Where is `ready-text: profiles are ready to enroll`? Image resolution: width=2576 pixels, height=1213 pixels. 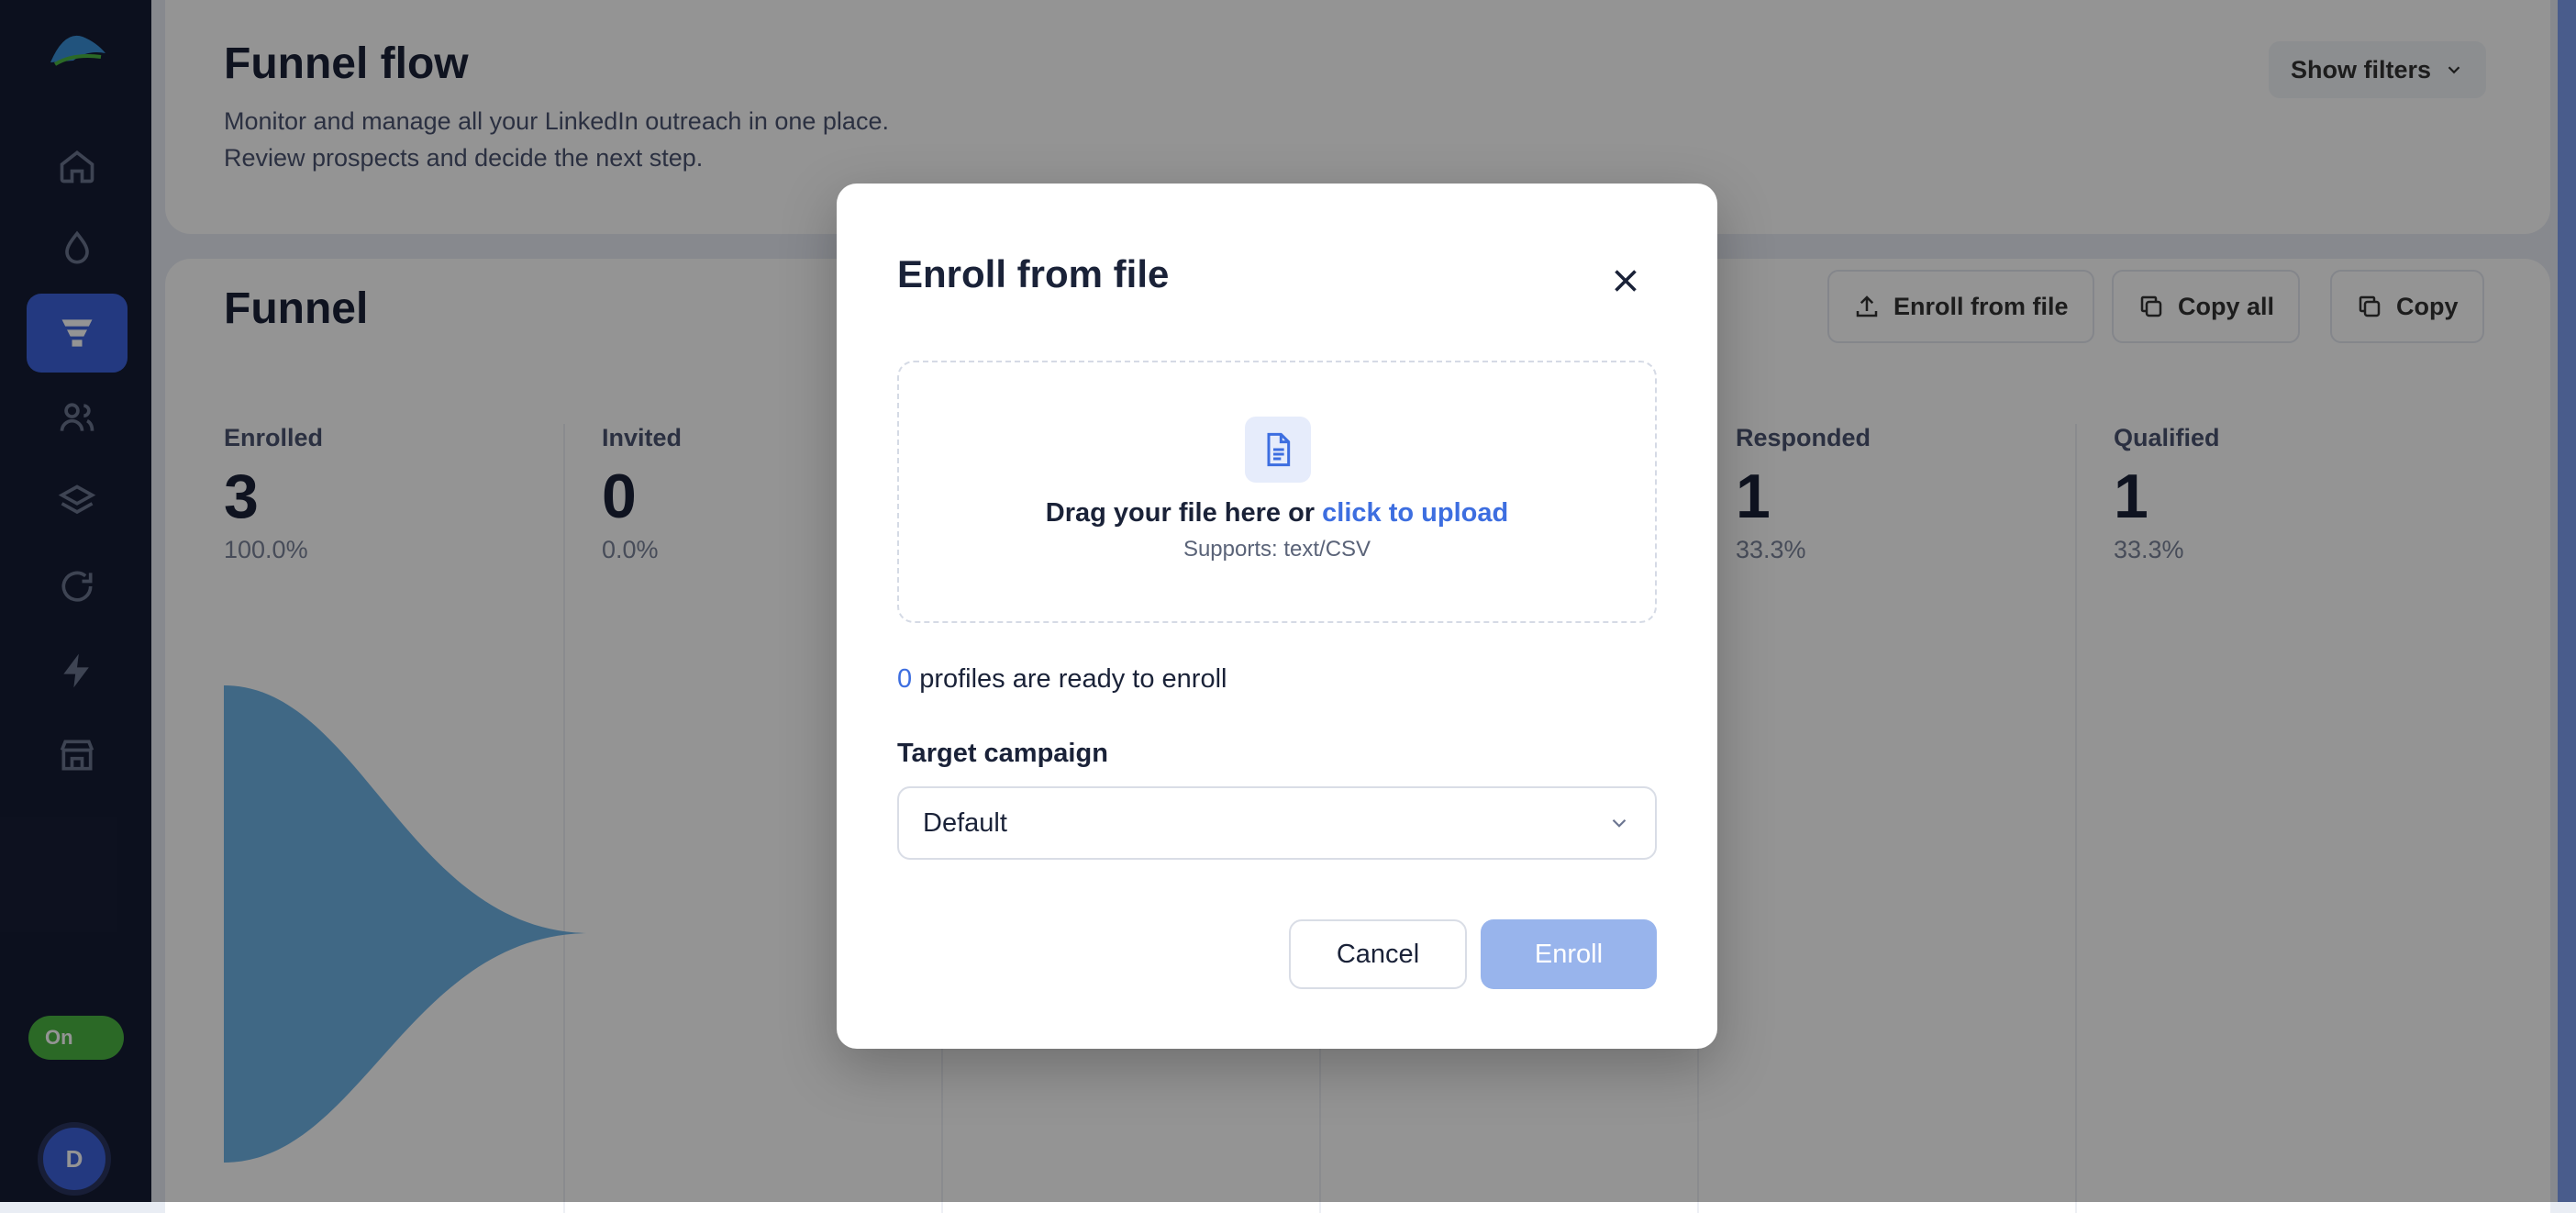
ready-text: profiles are ready to enroll is located at coordinates (1069, 679).